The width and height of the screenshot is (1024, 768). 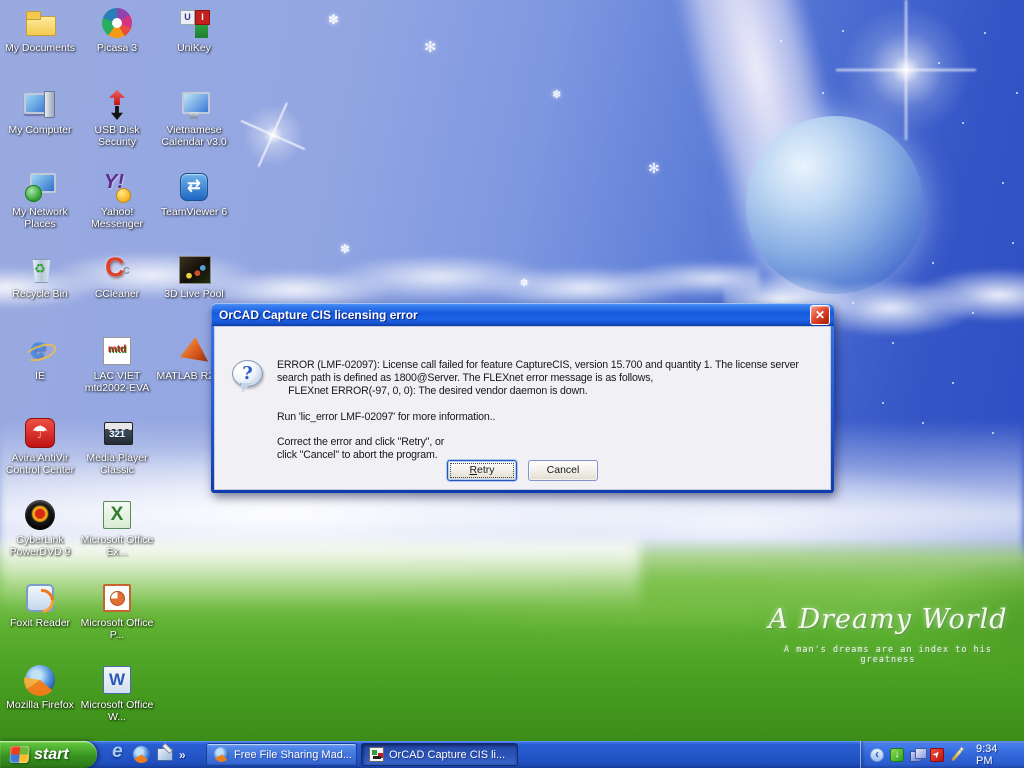 What do you see at coordinates (182, 755) in the screenshot?
I see `quick-launch-overflow-chevron-icon: »` at bounding box center [182, 755].